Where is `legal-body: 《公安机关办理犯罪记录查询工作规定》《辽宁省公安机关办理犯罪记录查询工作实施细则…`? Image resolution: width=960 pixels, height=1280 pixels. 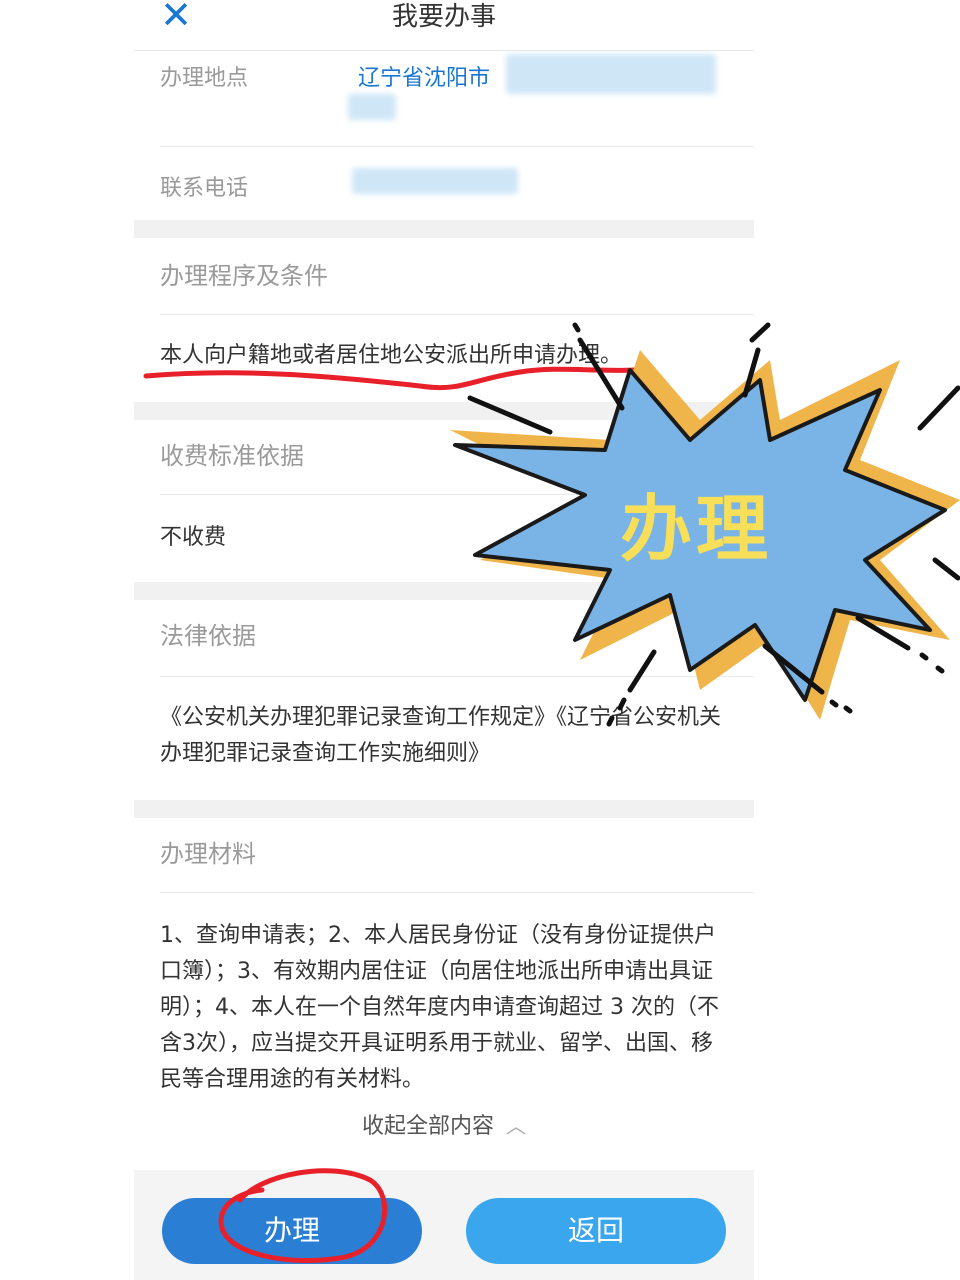
legal-body: 《公安机关办理犯罪记录查询工作规定》《辽宁省公安机关办理犯罪记录查询工作实施细则… is located at coordinates (441, 735).